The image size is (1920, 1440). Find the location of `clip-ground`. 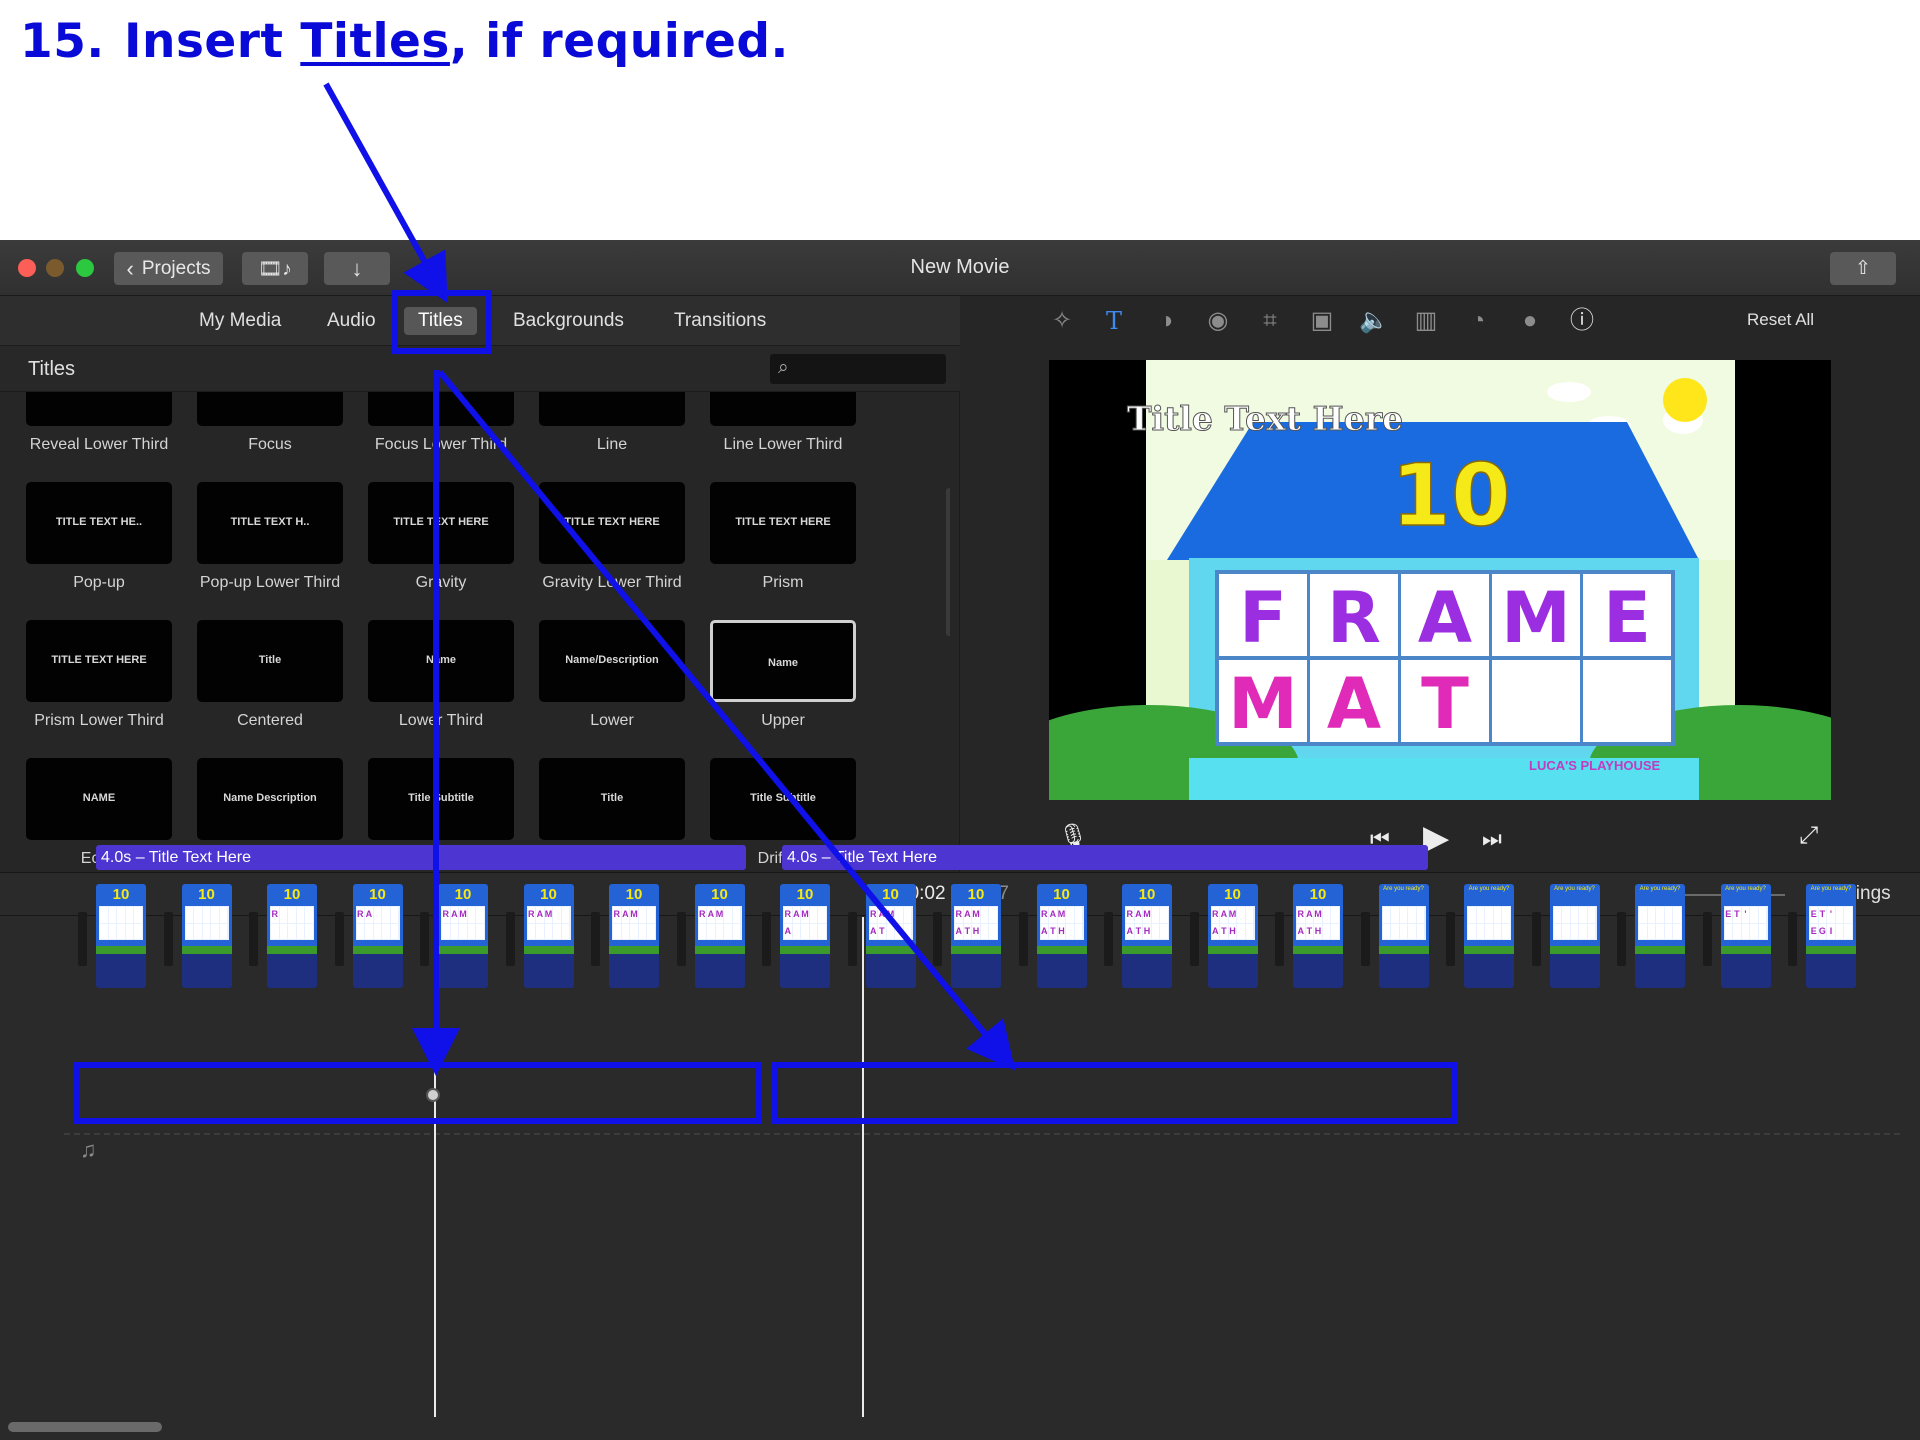

clip-ground is located at coordinates (463, 950).